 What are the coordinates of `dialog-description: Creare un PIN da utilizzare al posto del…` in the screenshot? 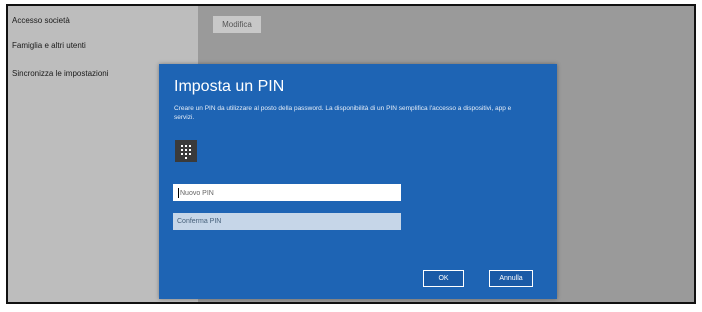 It's located at (343, 113).